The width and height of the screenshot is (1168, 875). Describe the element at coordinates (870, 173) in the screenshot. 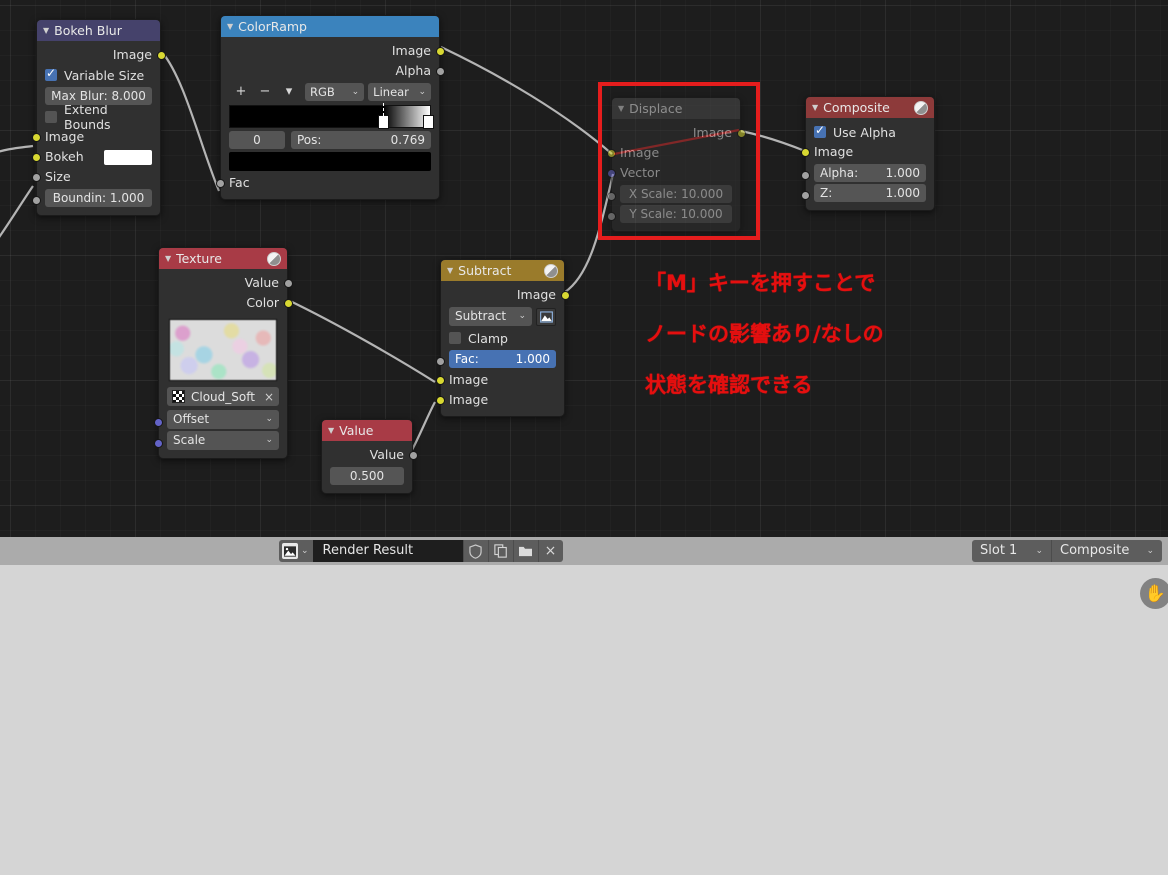

I see `field-alpha: Alpha: 1.000` at that location.